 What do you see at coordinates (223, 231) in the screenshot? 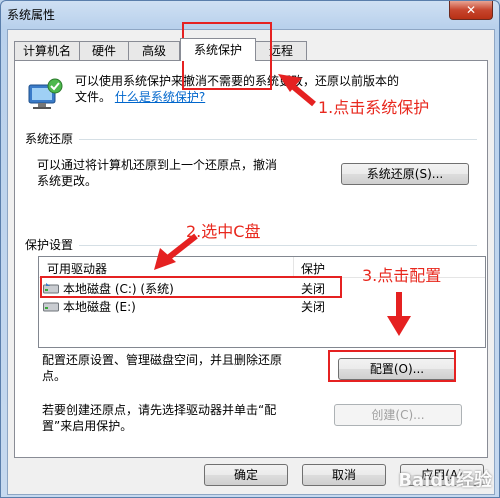
I see `annotation-step2: 2.选中C盘` at bounding box center [223, 231].